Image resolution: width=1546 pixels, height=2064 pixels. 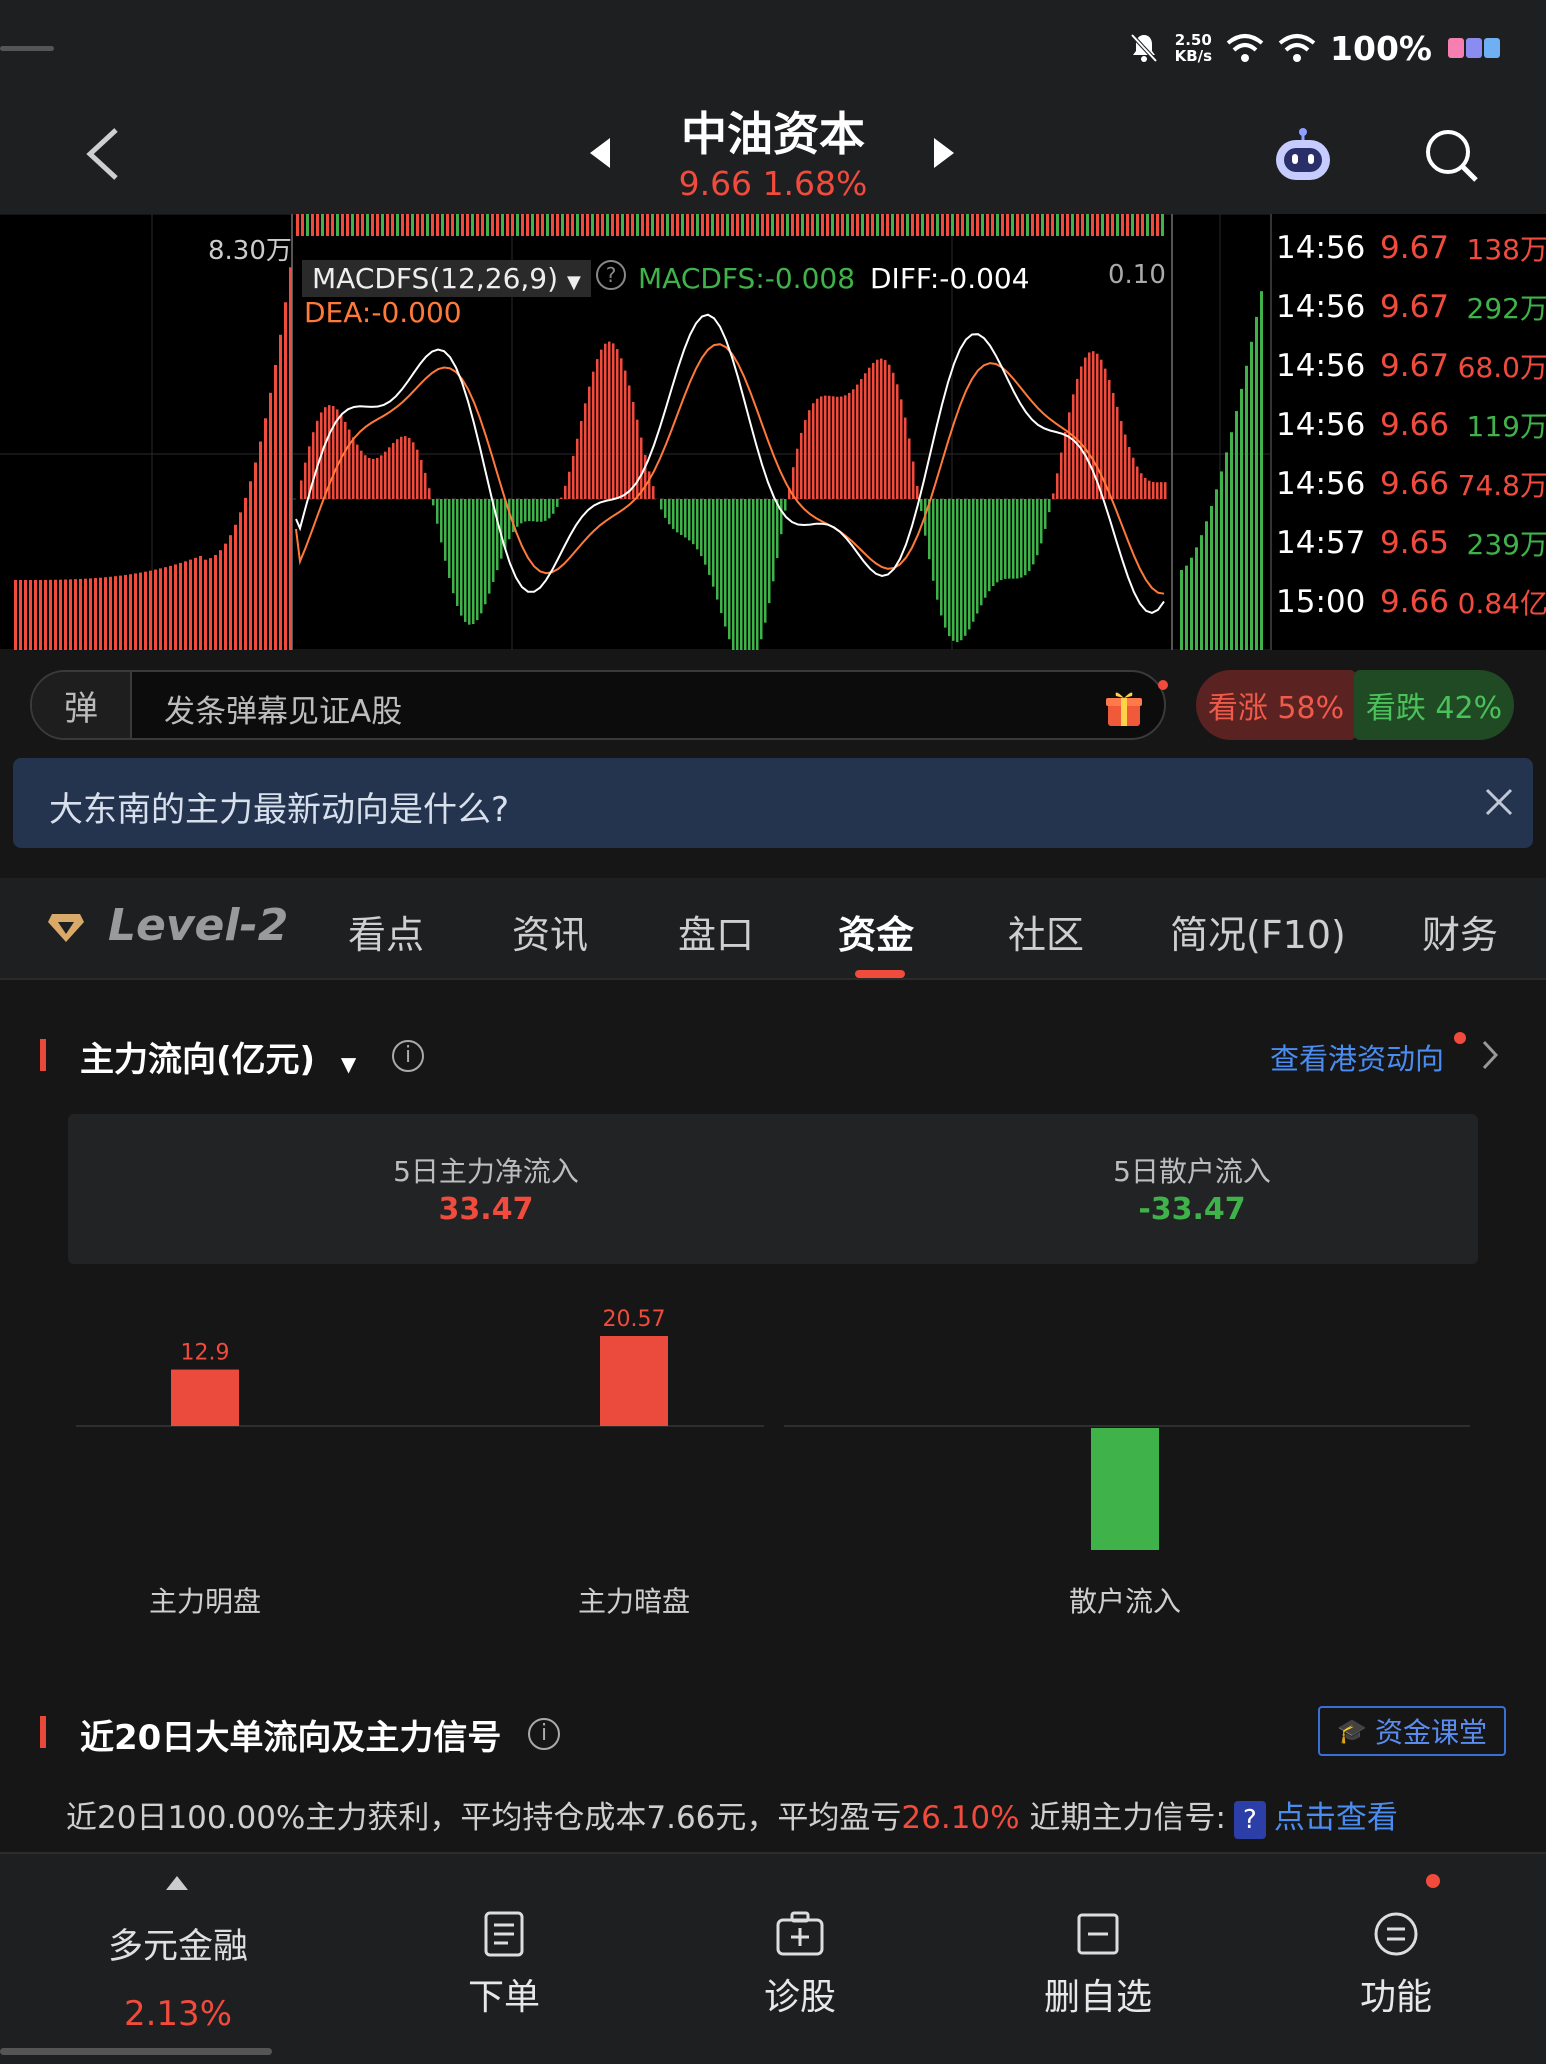 What do you see at coordinates (446, 278) in the screenshot?
I see `indicator-selector: MACDFS(12,26,9) ▼` at bounding box center [446, 278].